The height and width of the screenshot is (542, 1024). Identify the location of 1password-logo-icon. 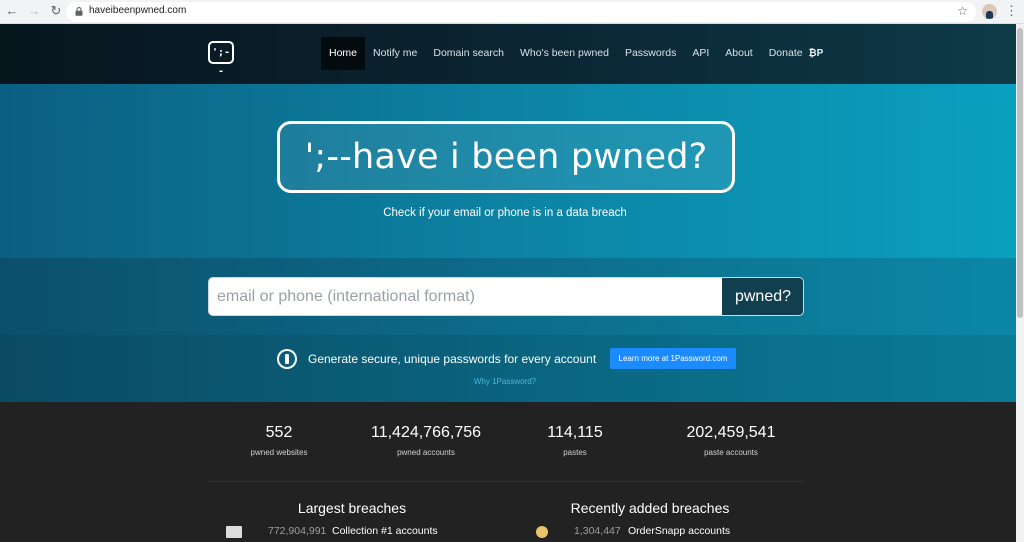
(287, 359).